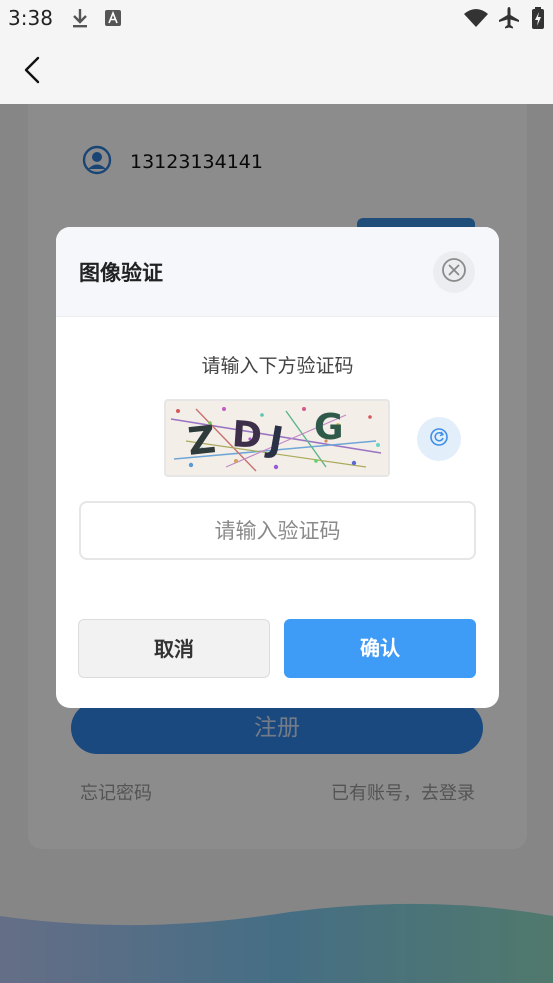 This screenshot has width=553, height=983. Describe the element at coordinates (380, 648) in the screenshot. I see `confirm-button: 确认` at that location.